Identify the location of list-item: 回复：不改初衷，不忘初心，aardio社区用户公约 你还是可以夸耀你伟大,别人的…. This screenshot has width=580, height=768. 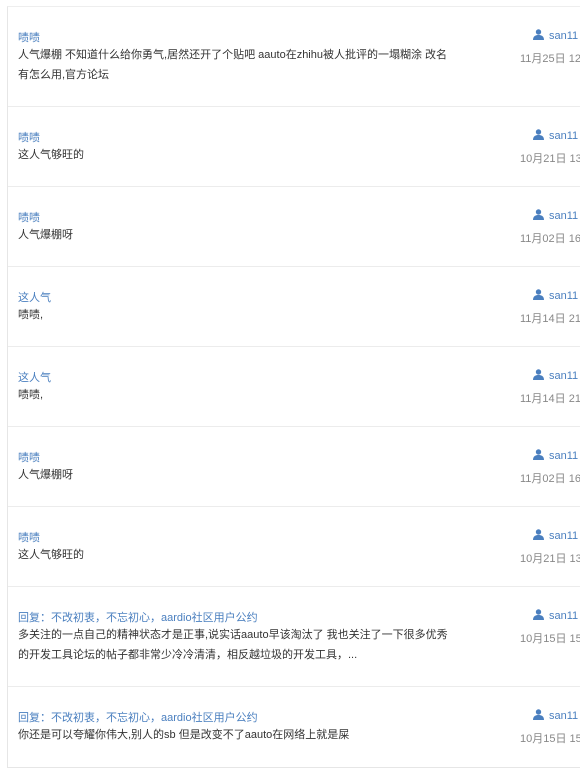
(294, 726).